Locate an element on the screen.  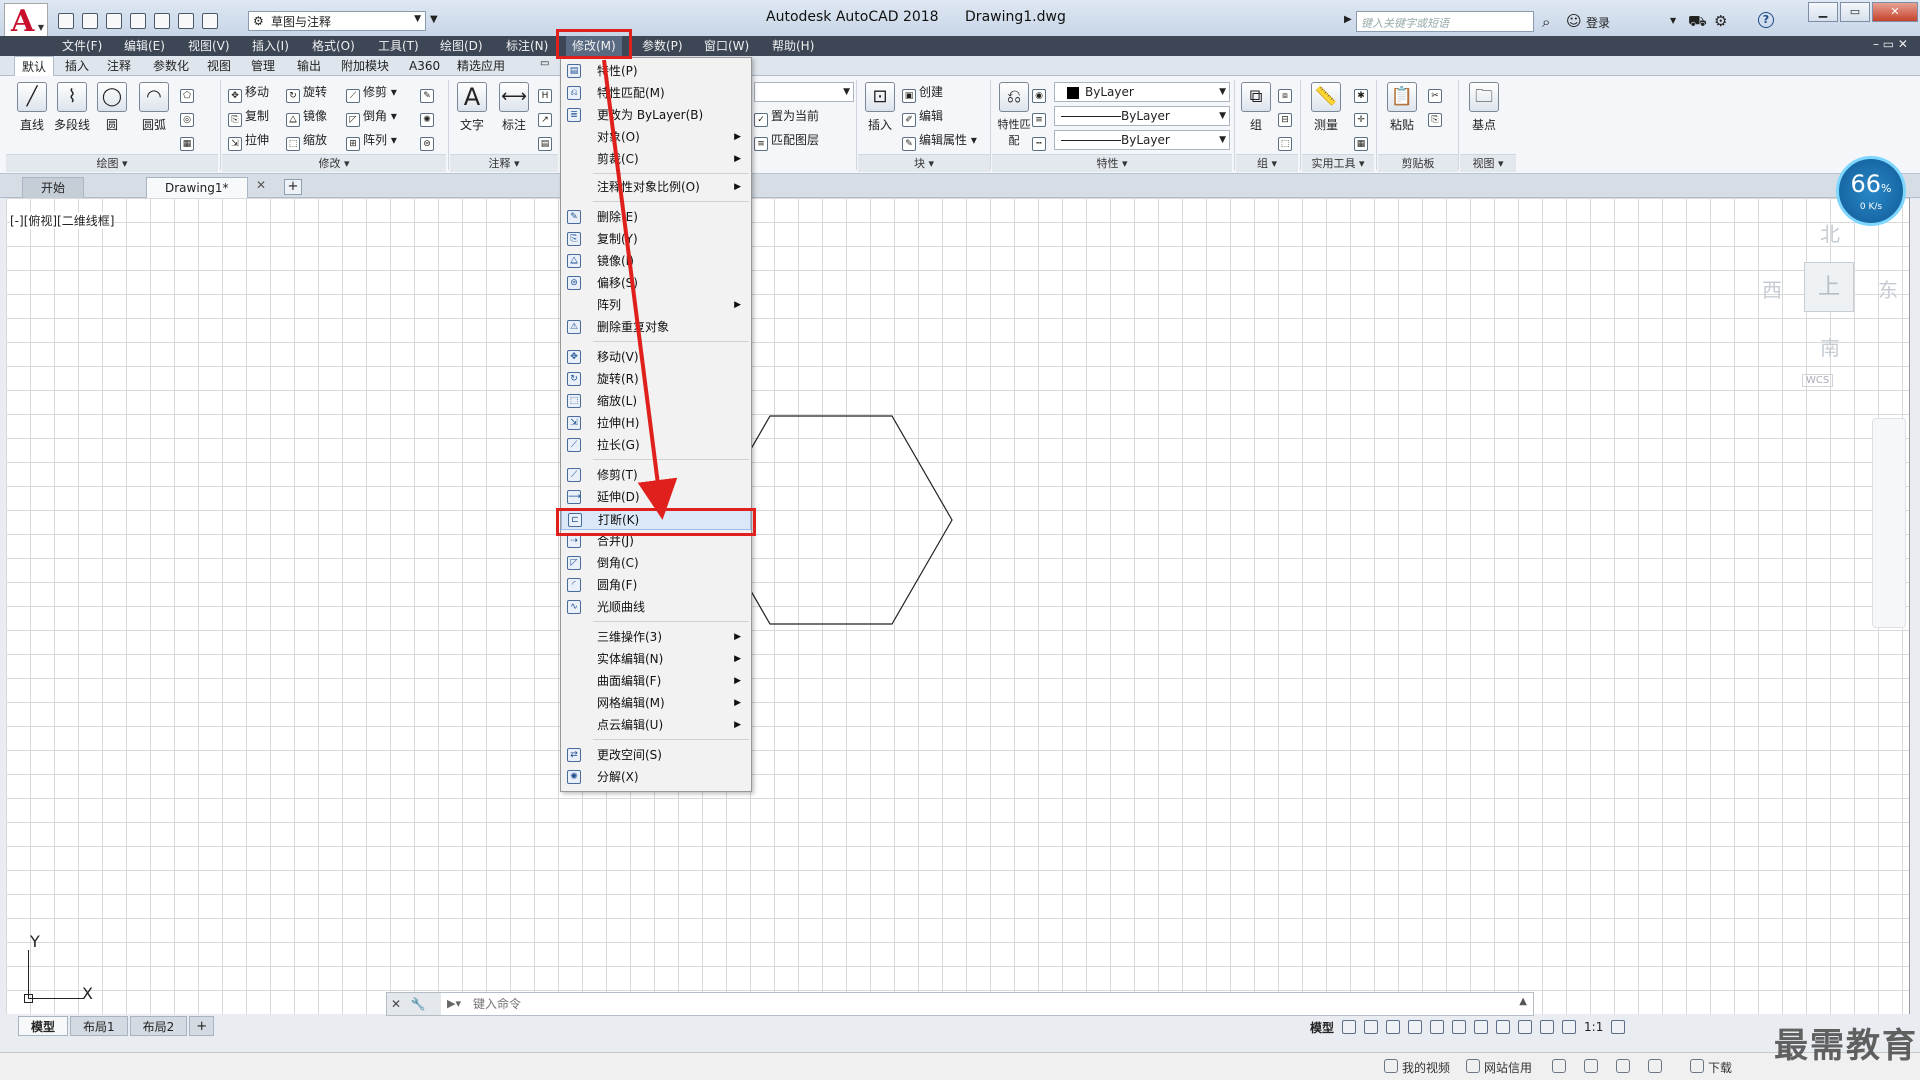
menu-item-chamfer: ◸ 倒角(C) is located at coordinates (656, 563).